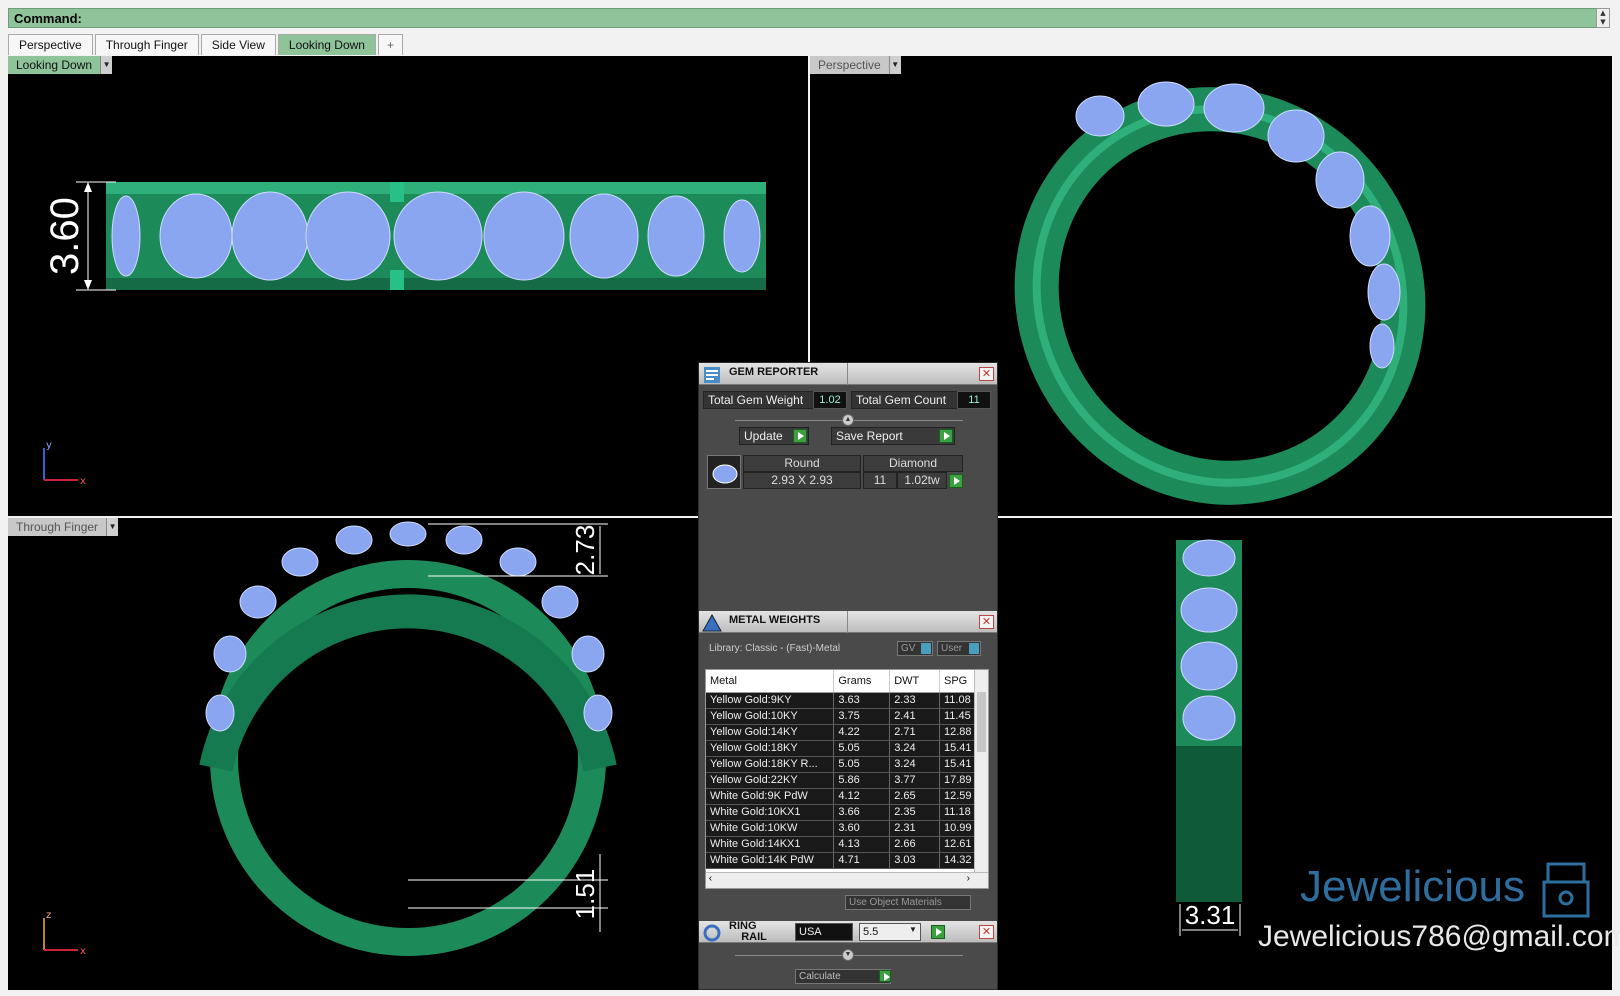 Image resolution: width=1620 pixels, height=996 pixels. What do you see at coordinates (847, 880) in the screenshot?
I see `table-horizontal-scrollbar: ‹ ›` at bounding box center [847, 880].